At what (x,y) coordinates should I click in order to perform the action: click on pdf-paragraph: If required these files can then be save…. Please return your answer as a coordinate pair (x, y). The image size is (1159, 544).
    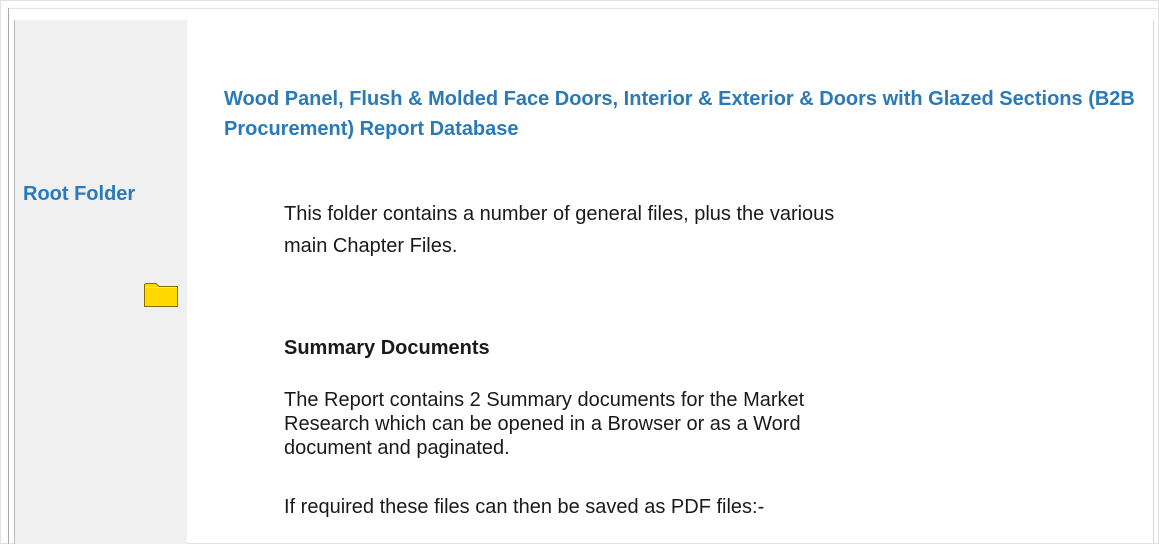
    Looking at the image, I should click on (524, 507).